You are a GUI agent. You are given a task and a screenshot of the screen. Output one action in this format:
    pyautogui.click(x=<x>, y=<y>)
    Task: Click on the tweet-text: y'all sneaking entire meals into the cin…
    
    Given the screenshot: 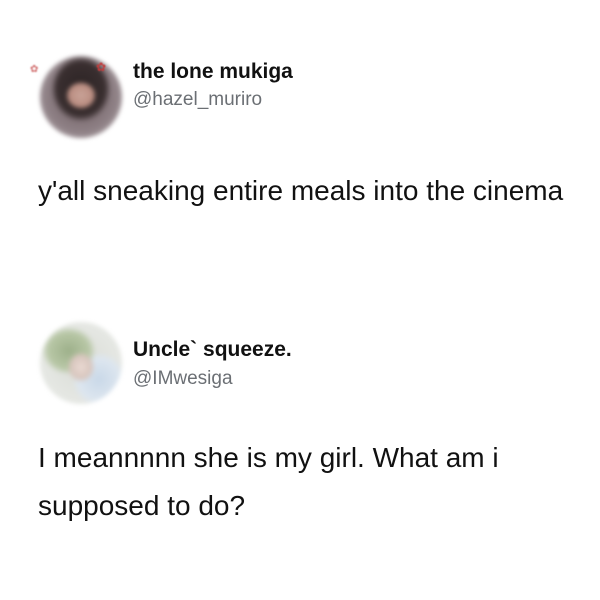 What is the action you would take?
    pyautogui.click(x=301, y=190)
    